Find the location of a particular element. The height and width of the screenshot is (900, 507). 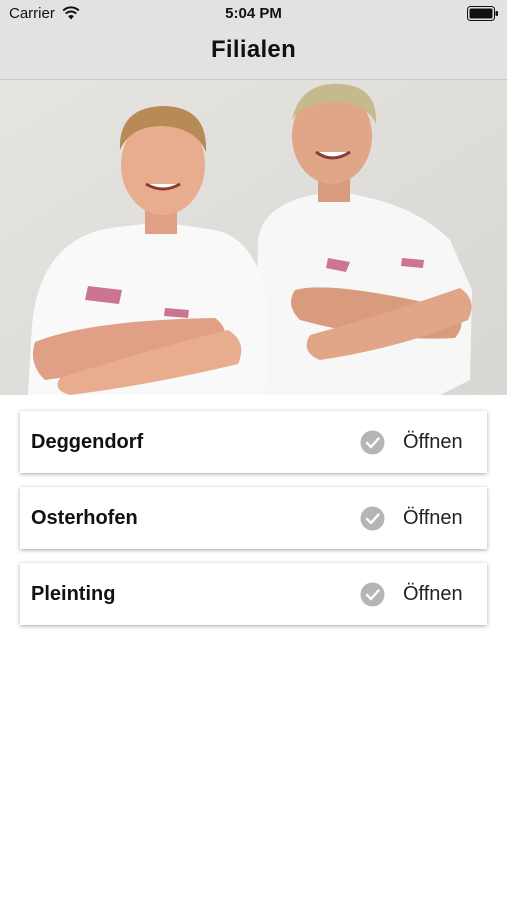

page-title: Filialen is located at coordinates (253, 49).